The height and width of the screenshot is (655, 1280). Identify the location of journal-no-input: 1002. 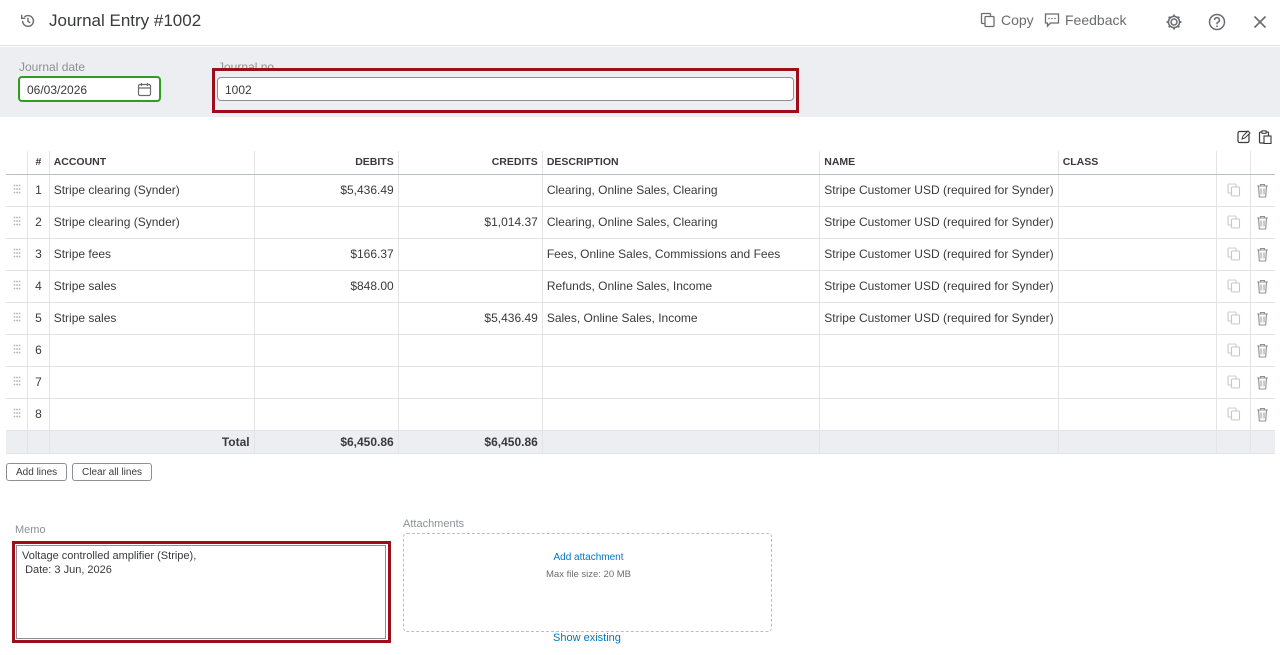
(505, 89).